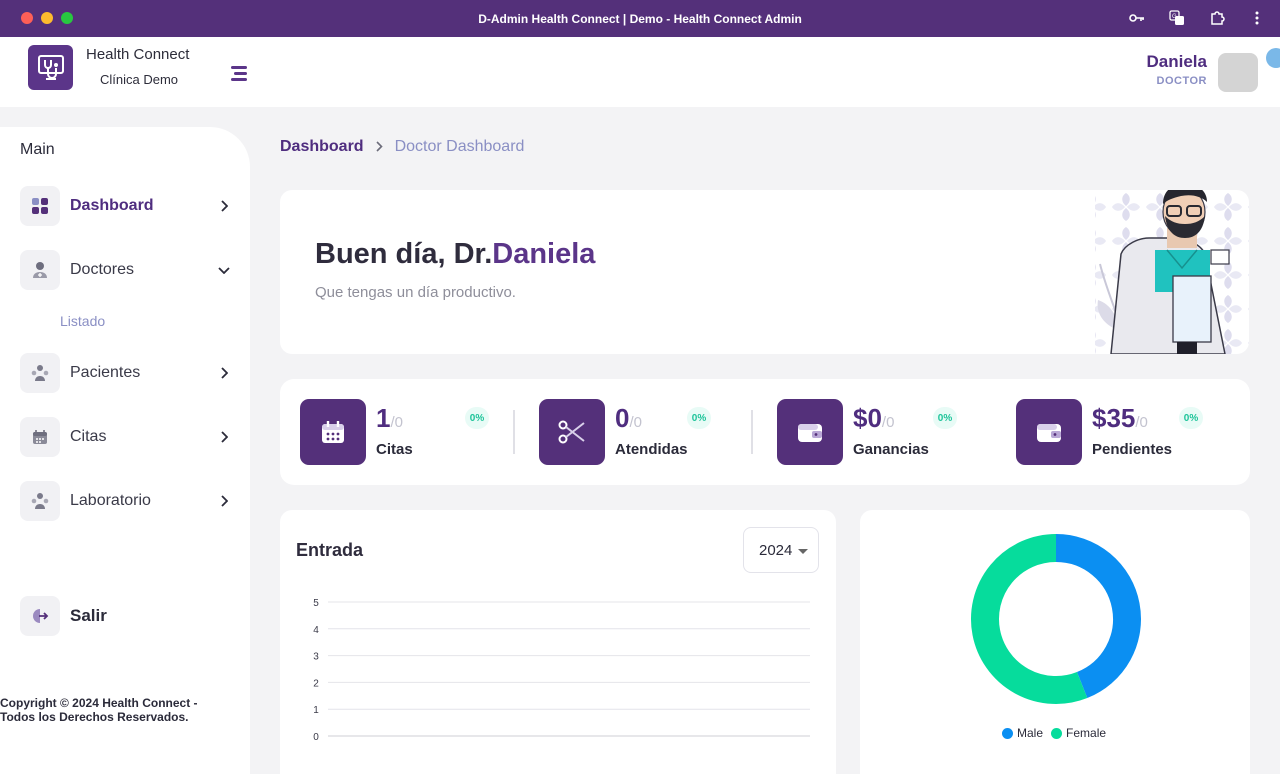  What do you see at coordinates (1098, 616) in the screenshot?
I see `donut-slice-male` at bounding box center [1098, 616].